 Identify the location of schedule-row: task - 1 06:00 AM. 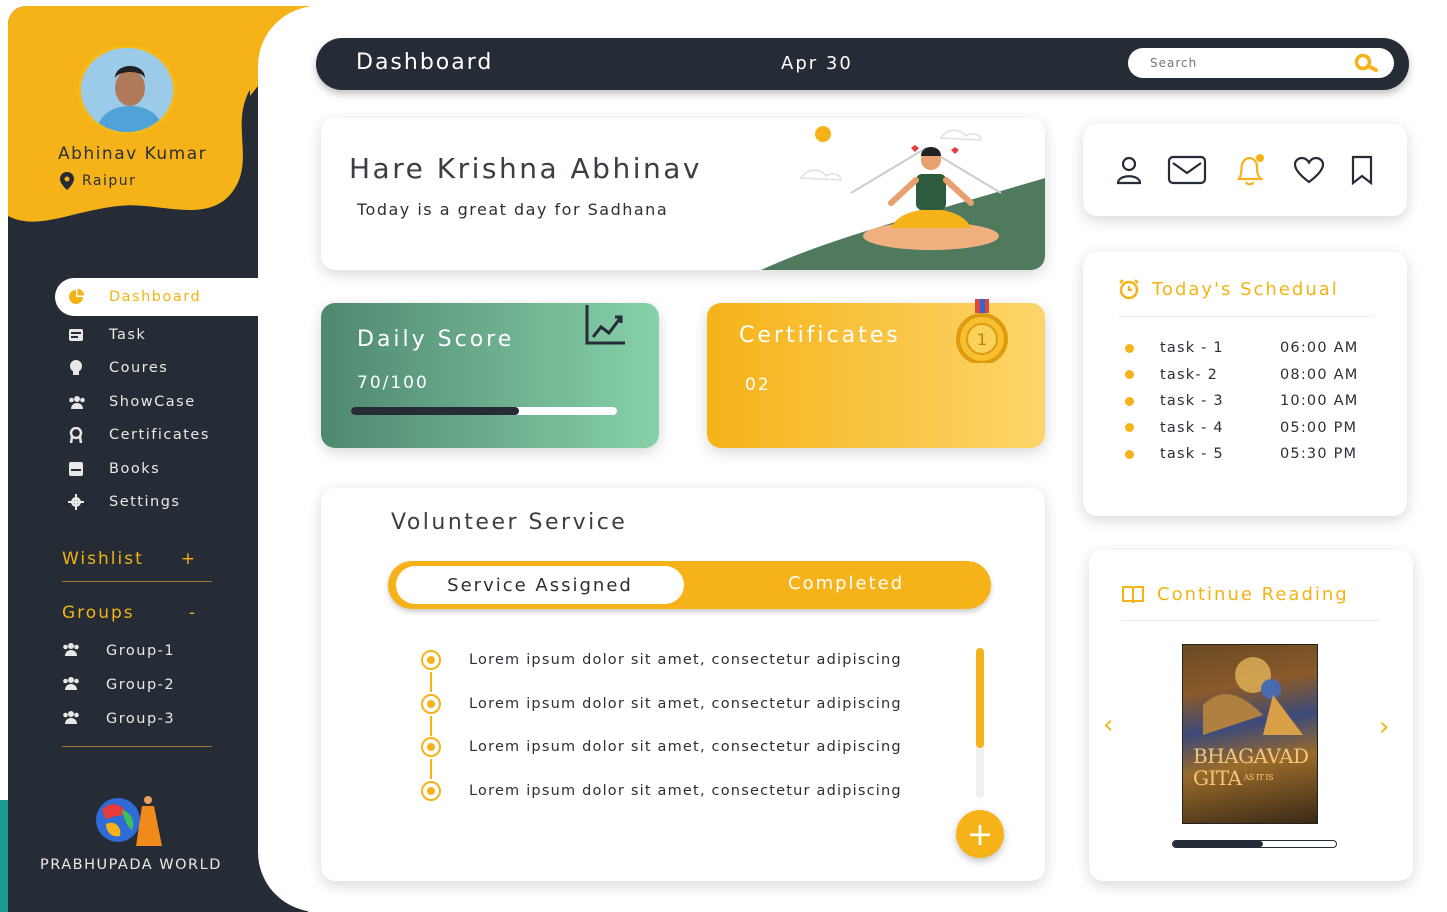
(1241, 348).